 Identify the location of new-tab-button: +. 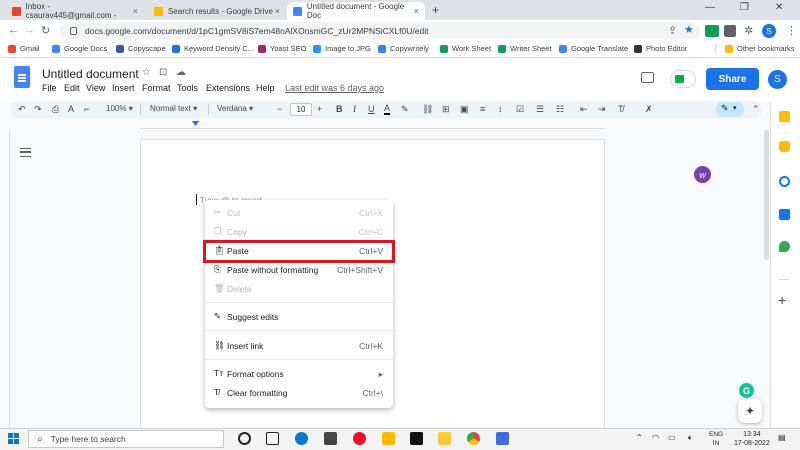
(435, 10).